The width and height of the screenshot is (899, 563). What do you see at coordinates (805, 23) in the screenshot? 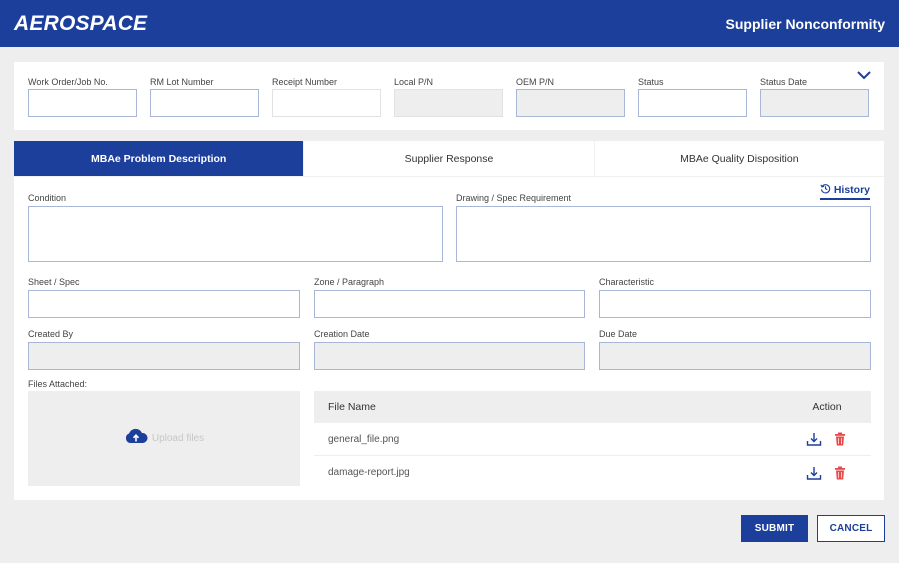
I see `page-title: Supplier Nonconformity` at bounding box center [805, 23].